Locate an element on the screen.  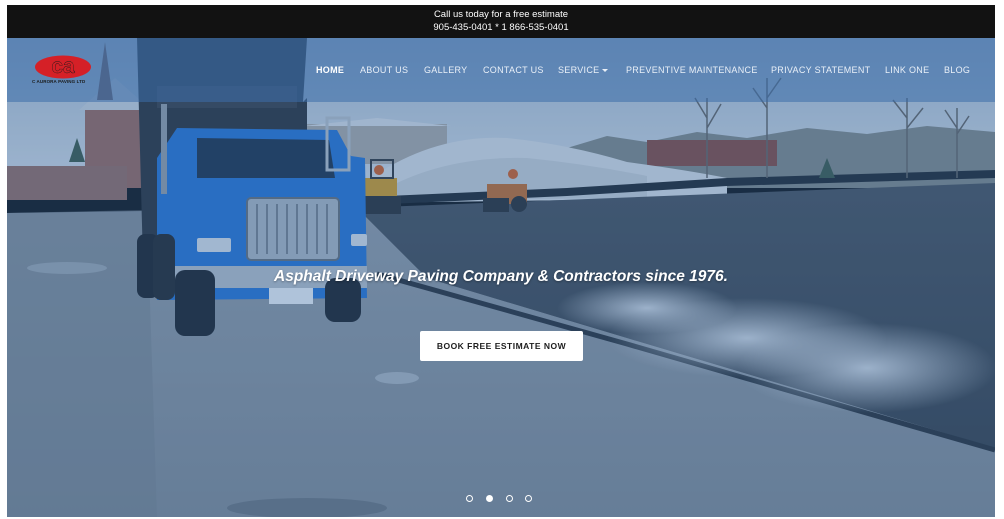
nav-privacy-statement: PRIVACY STATEMENT is located at coordinates (820, 70).